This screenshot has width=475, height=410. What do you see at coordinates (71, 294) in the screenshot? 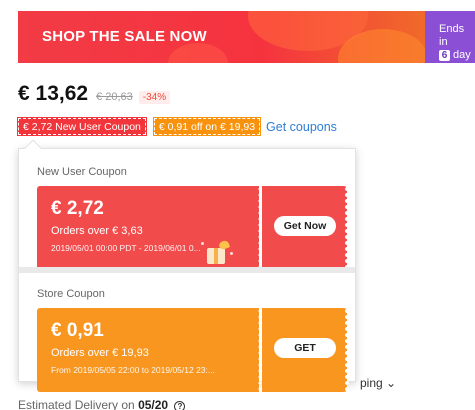
I see `store-coupon-section-title: Store Coupon` at bounding box center [71, 294].